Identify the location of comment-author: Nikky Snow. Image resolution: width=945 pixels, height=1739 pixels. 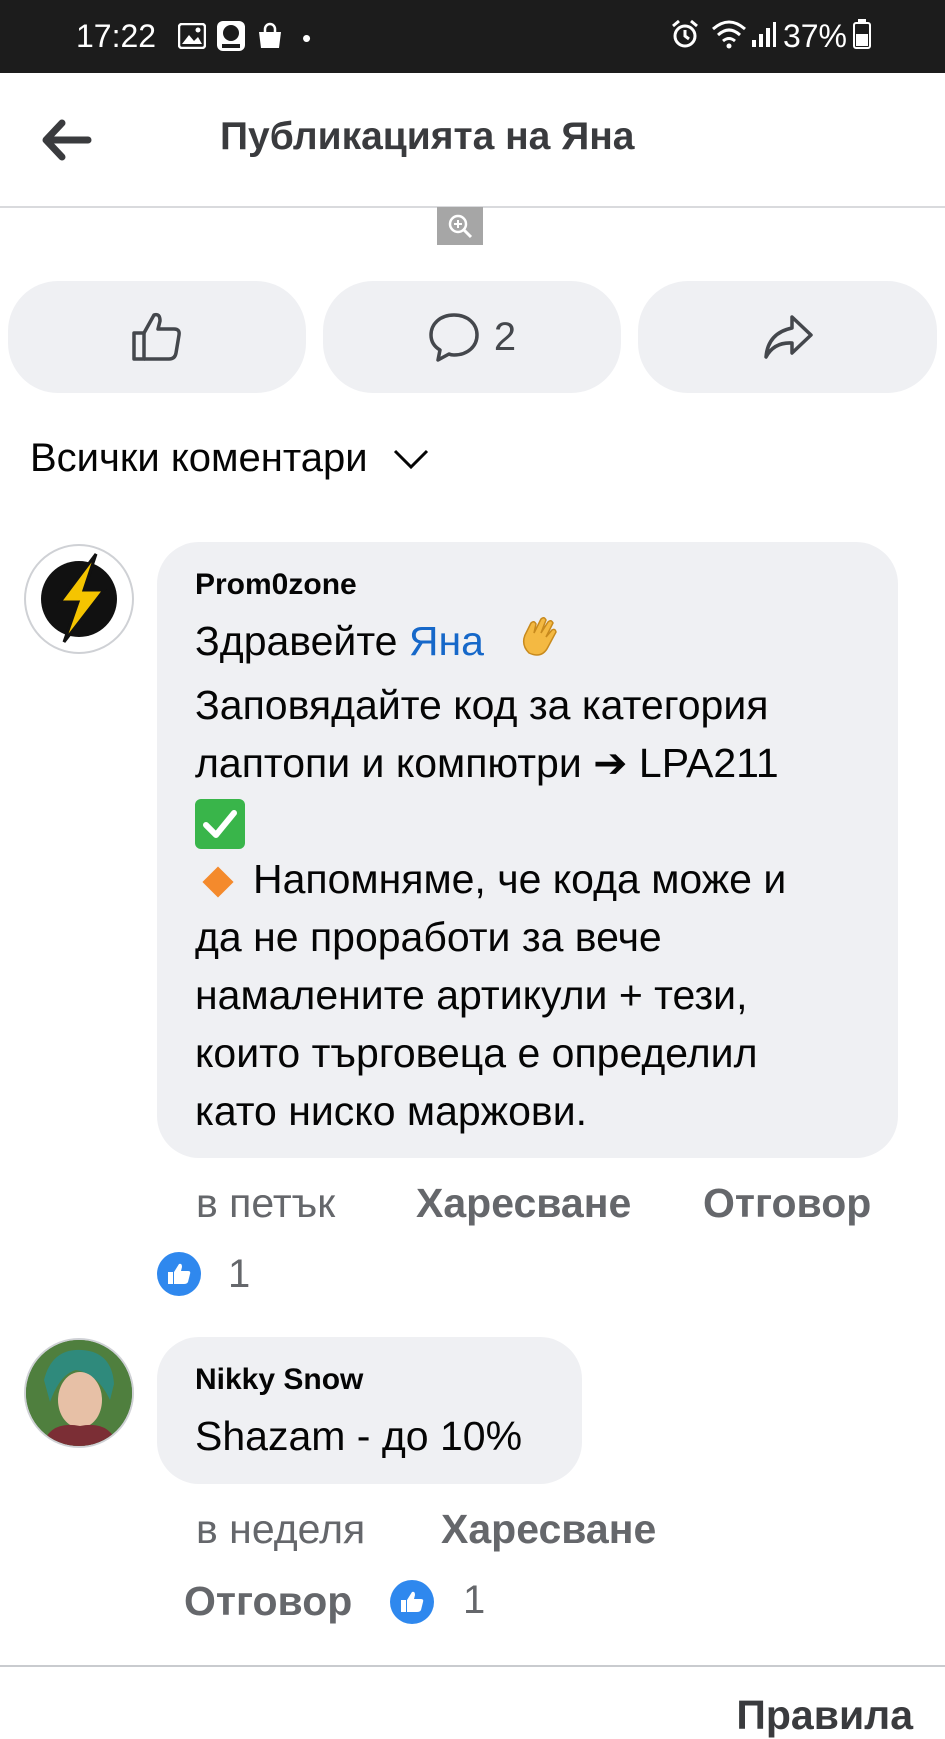
(369, 1380).